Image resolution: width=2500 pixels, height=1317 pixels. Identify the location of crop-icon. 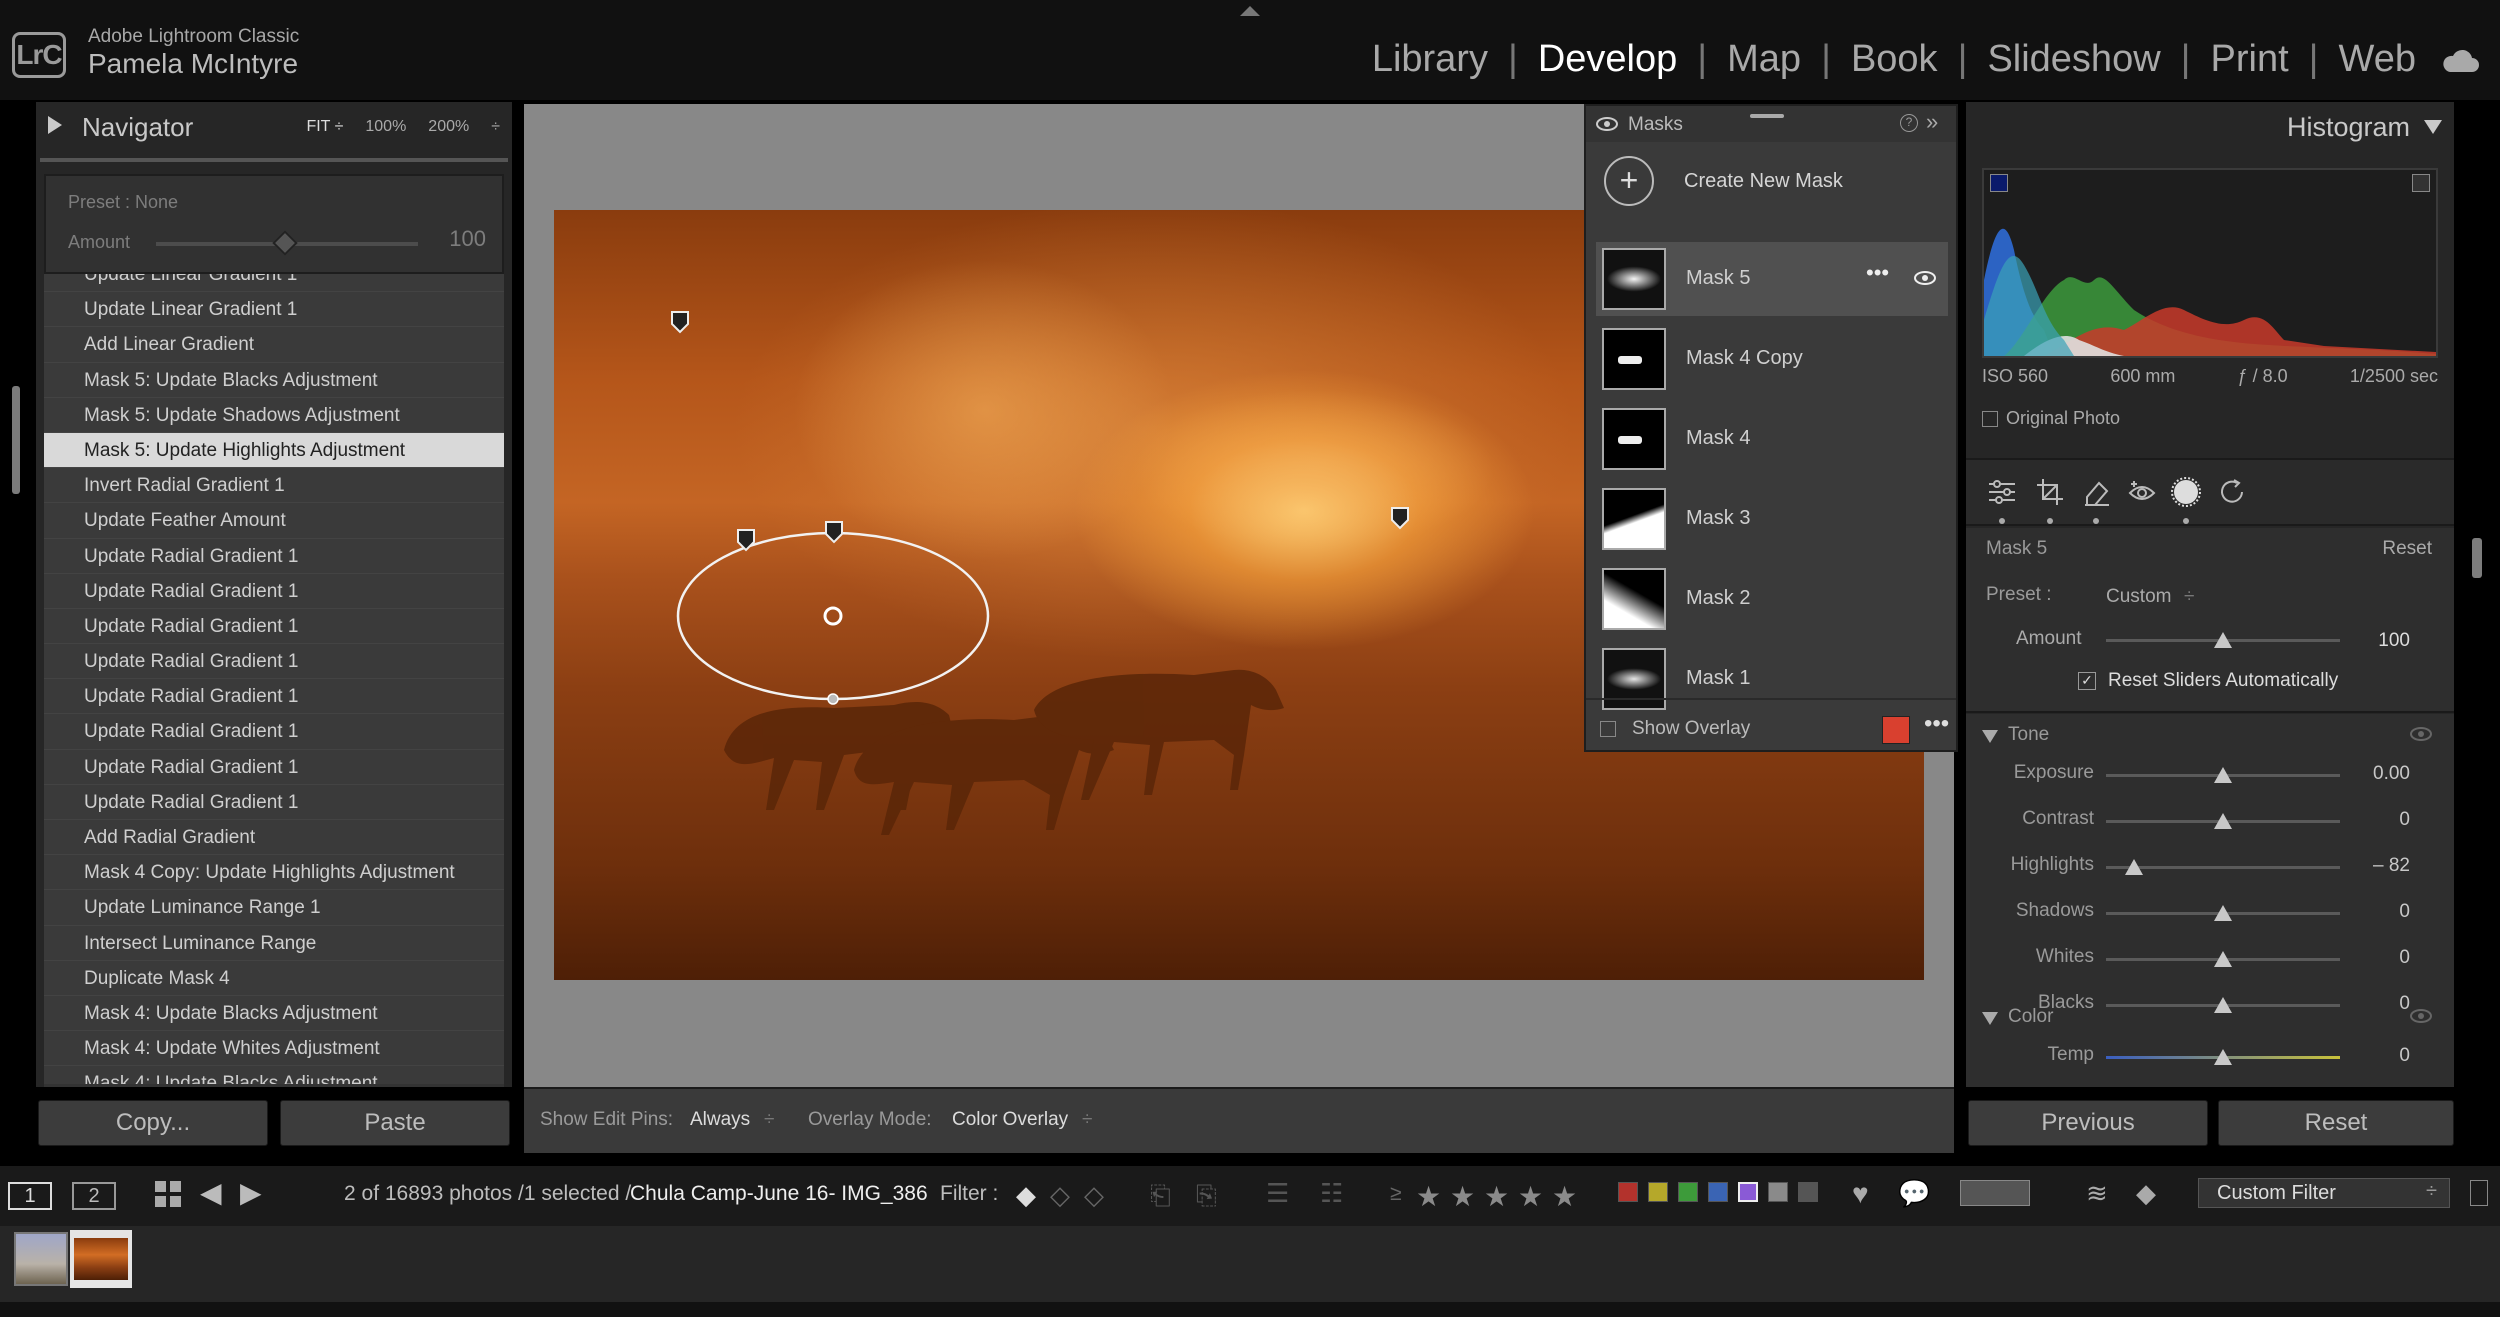
(2050, 492).